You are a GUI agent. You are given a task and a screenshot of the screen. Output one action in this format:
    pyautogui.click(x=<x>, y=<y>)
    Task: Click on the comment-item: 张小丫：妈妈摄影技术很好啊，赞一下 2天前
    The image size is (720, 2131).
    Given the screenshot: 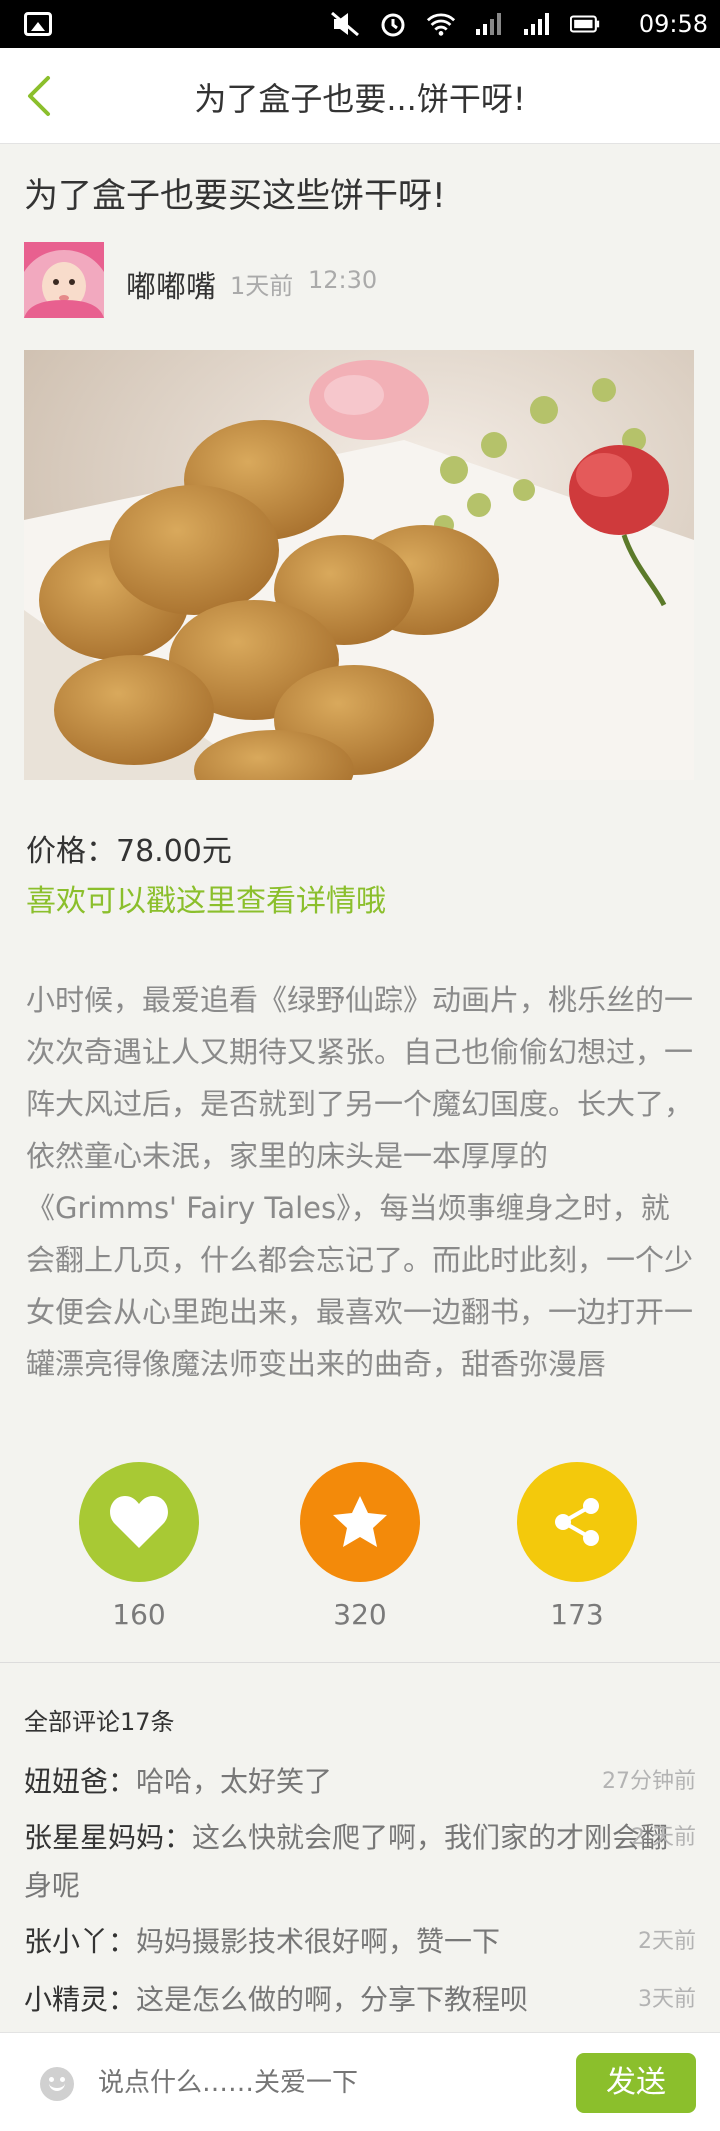 What is the action you would take?
    pyautogui.click(x=360, y=1942)
    